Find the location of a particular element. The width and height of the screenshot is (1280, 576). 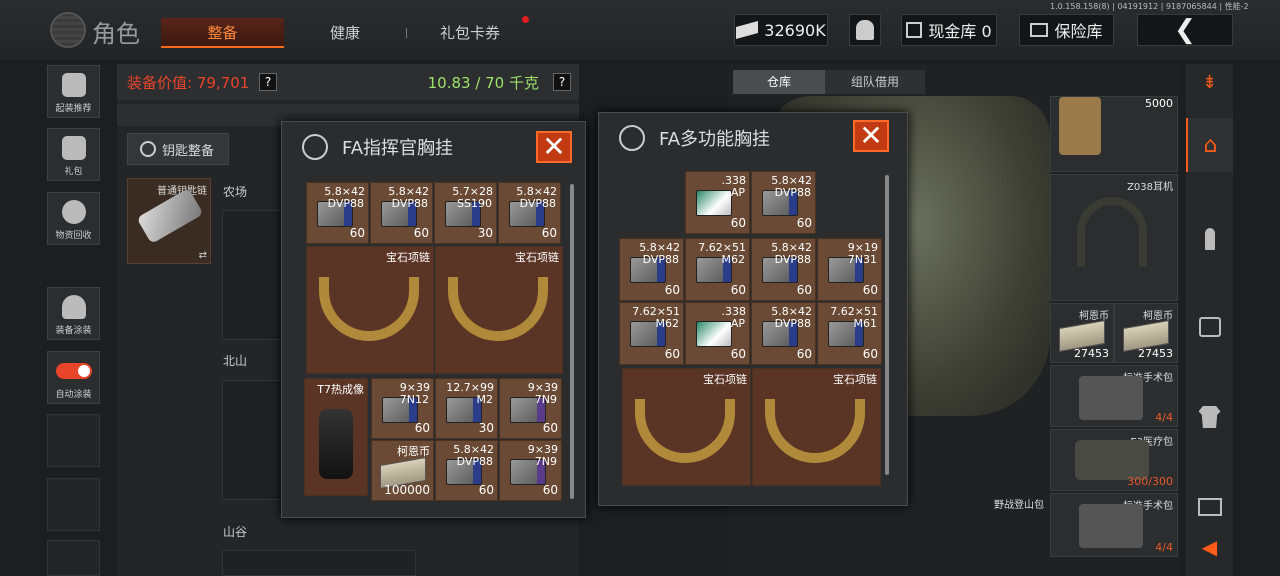

category-home: ⌂ is located at coordinates (1209, 145).